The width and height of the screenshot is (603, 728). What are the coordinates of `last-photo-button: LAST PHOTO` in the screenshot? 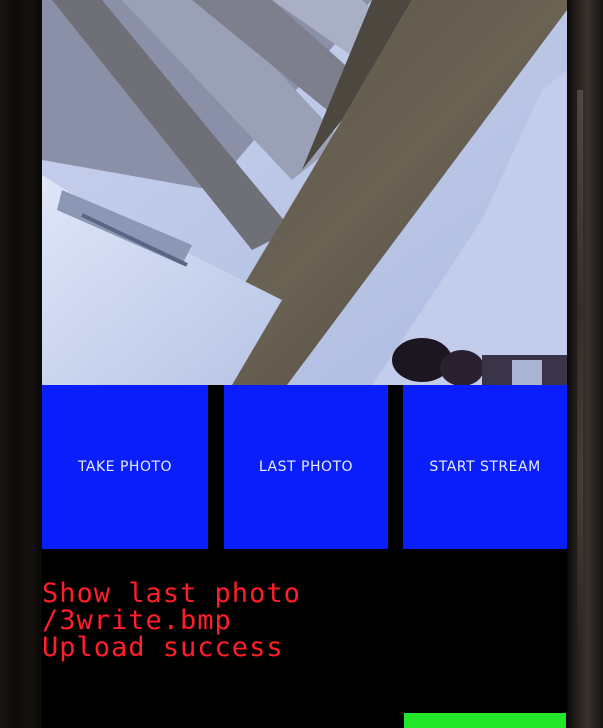 It's located at (306, 467).